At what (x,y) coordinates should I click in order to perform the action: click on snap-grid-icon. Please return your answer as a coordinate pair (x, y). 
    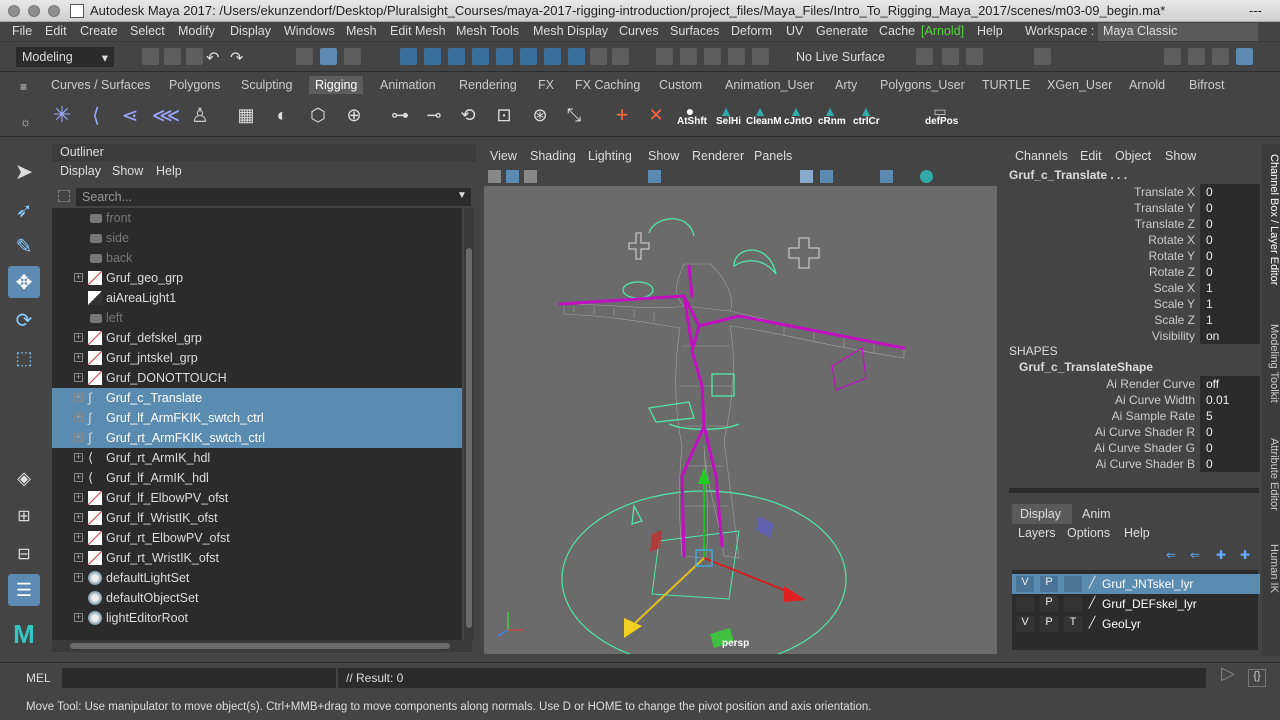
    Looking at the image, I should click on (664, 56).